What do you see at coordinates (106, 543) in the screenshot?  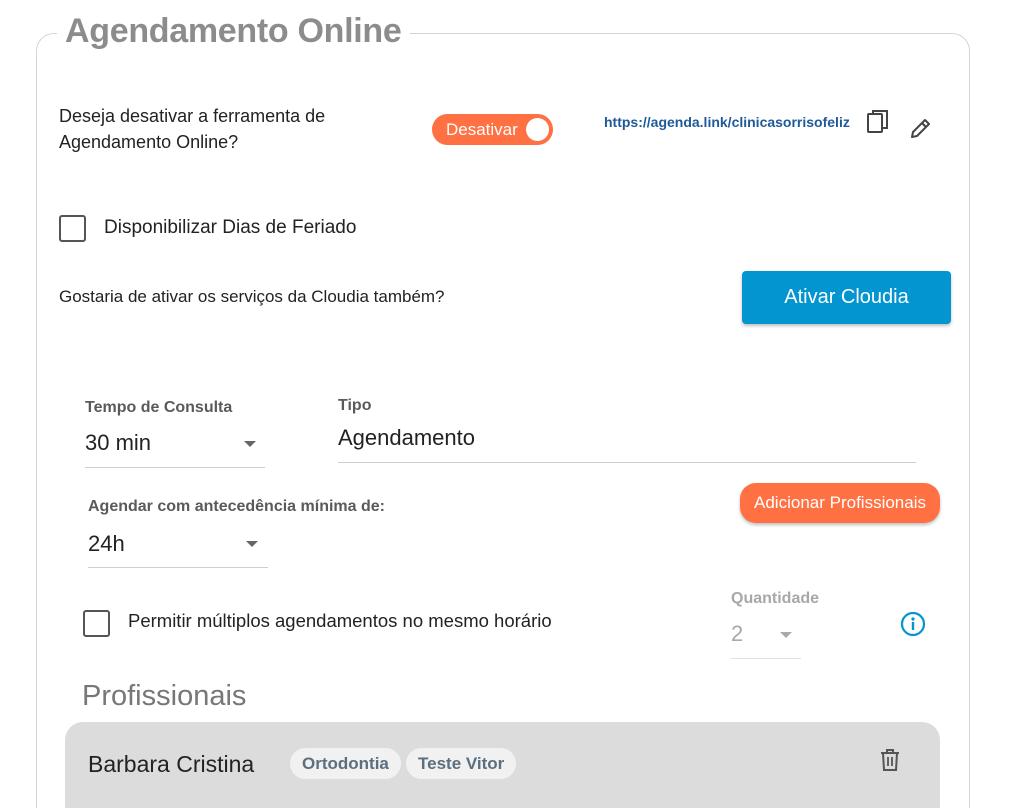 I see `antecedencia-value: 24h` at bounding box center [106, 543].